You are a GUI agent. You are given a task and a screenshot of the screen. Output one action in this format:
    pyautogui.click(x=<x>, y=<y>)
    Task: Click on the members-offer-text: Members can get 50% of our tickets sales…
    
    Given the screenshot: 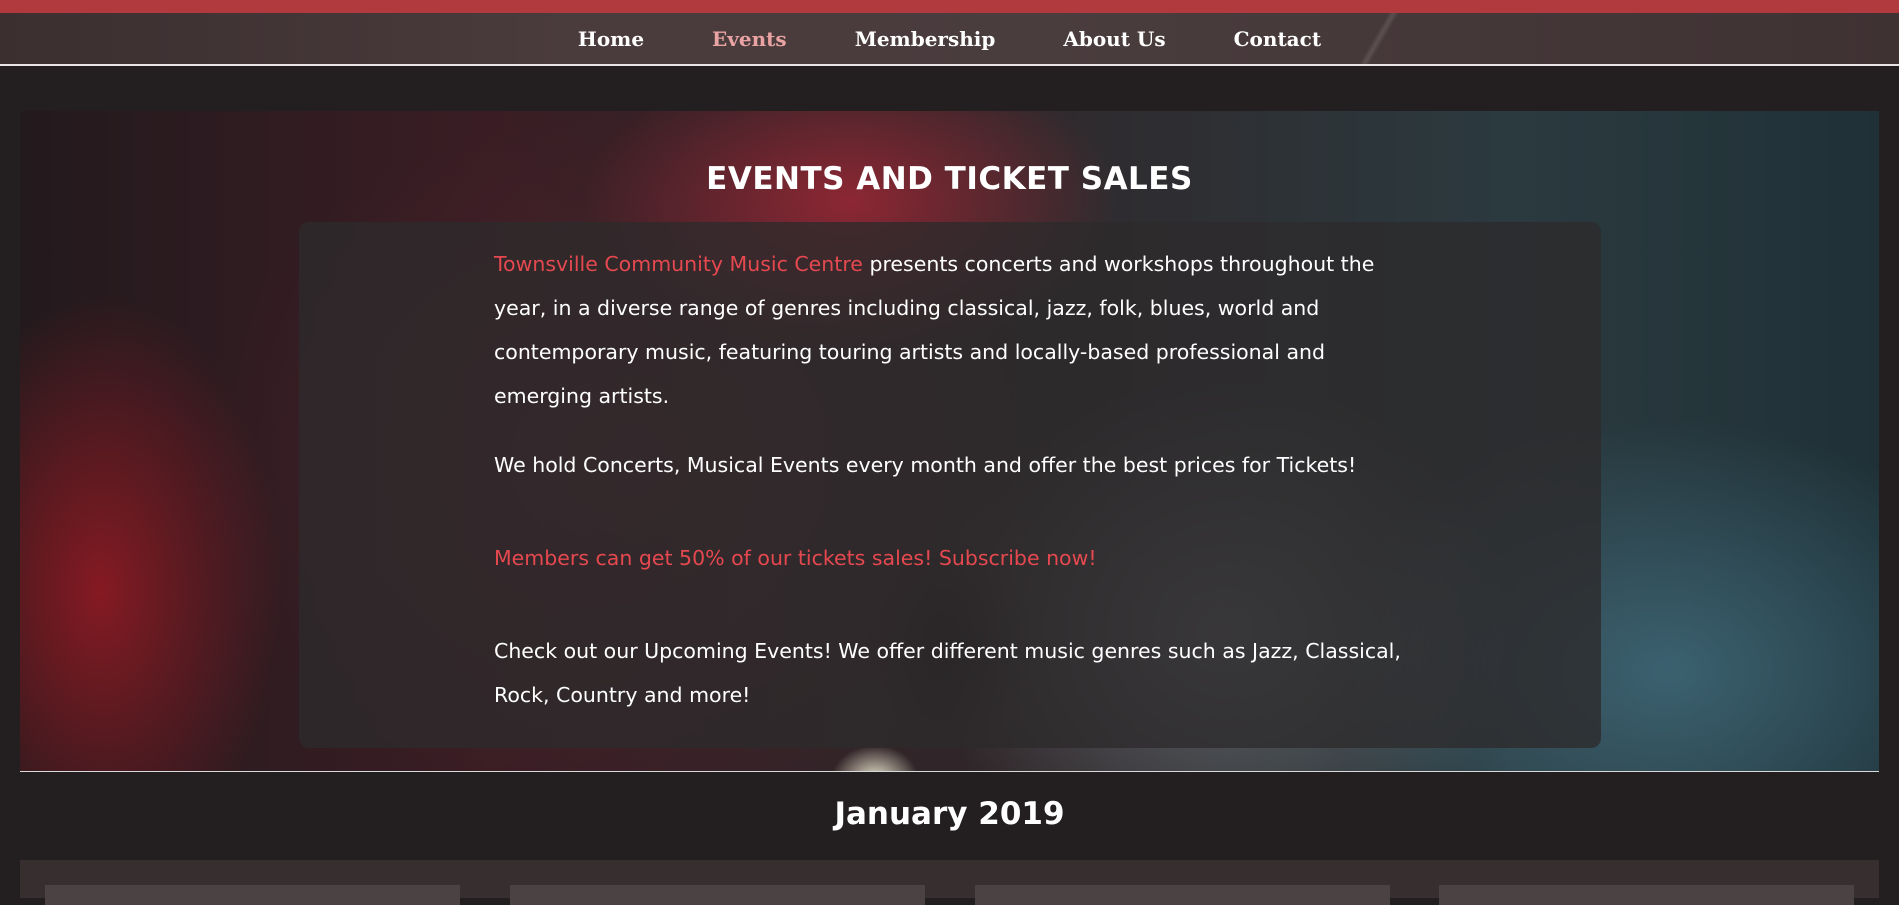 What is the action you would take?
    pyautogui.click(x=795, y=558)
    